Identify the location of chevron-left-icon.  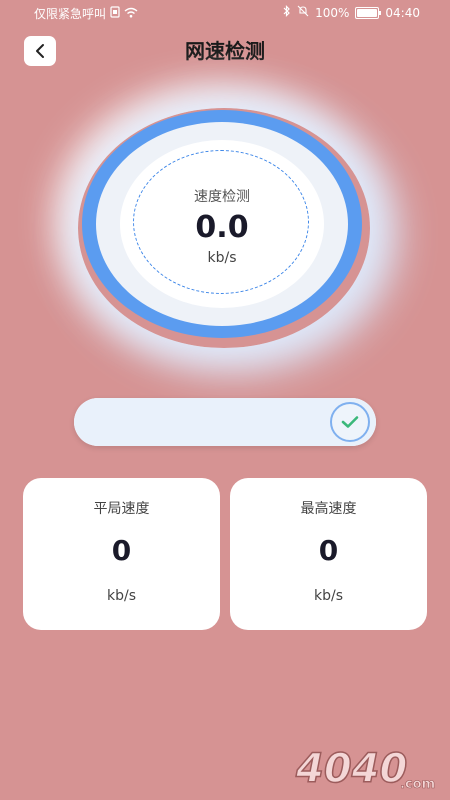
(40, 51).